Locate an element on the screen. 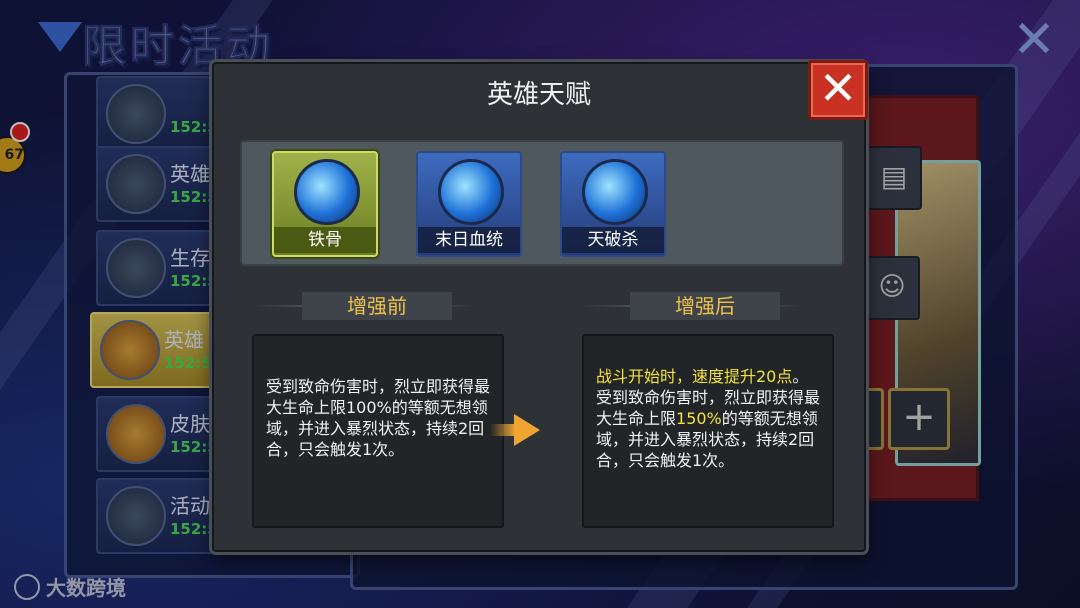 The height and width of the screenshot is (608, 1080). talent-tab-mori-xuetong: 末日血统 is located at coordinates (469, 204).